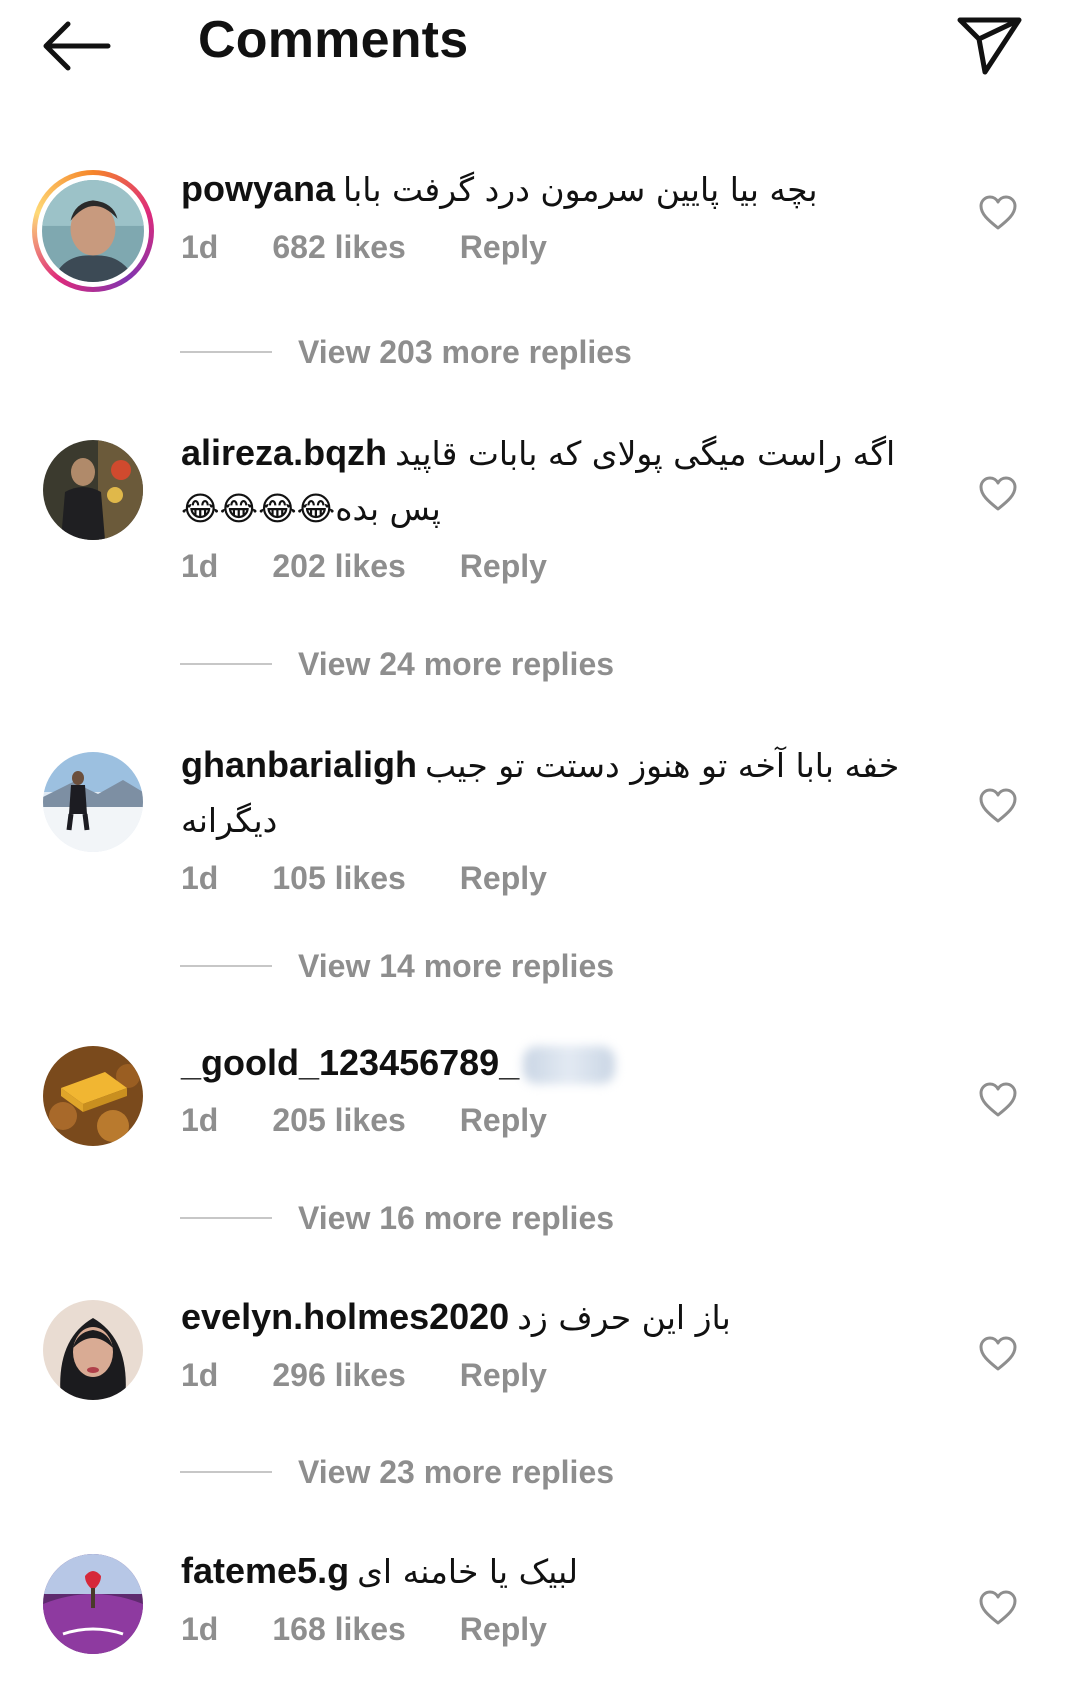 The height and width of the screenshot is (1703, 1076). Describe the element at coordinates (265, 1570) in the screenshot. I see `comment-username: fateme5.g` at that location.